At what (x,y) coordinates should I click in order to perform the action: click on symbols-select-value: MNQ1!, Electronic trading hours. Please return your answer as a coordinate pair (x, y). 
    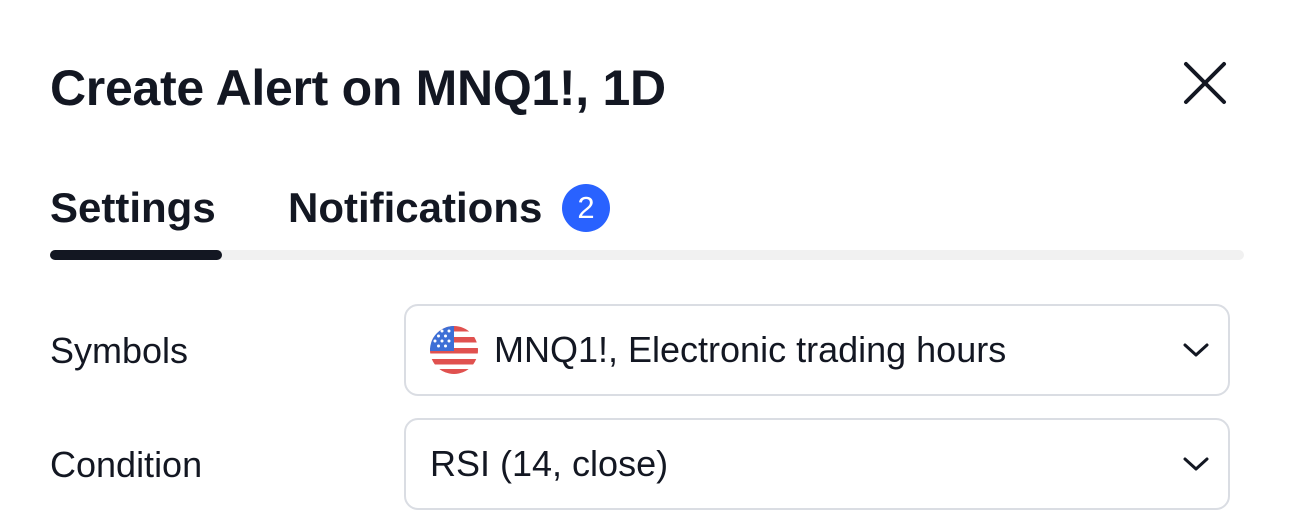
    Looking at the image, I should click on (750, 349).